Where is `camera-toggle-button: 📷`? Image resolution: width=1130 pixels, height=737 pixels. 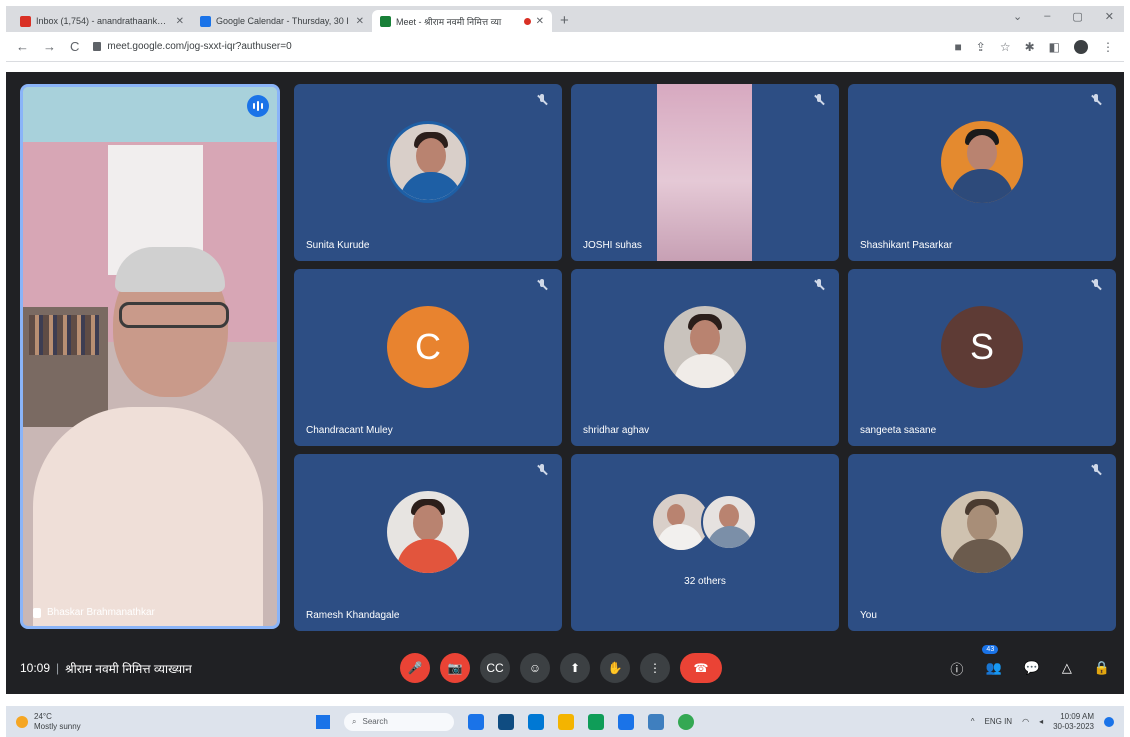 camera-toggle-button: 📷 is located at coordinates (455, 668).